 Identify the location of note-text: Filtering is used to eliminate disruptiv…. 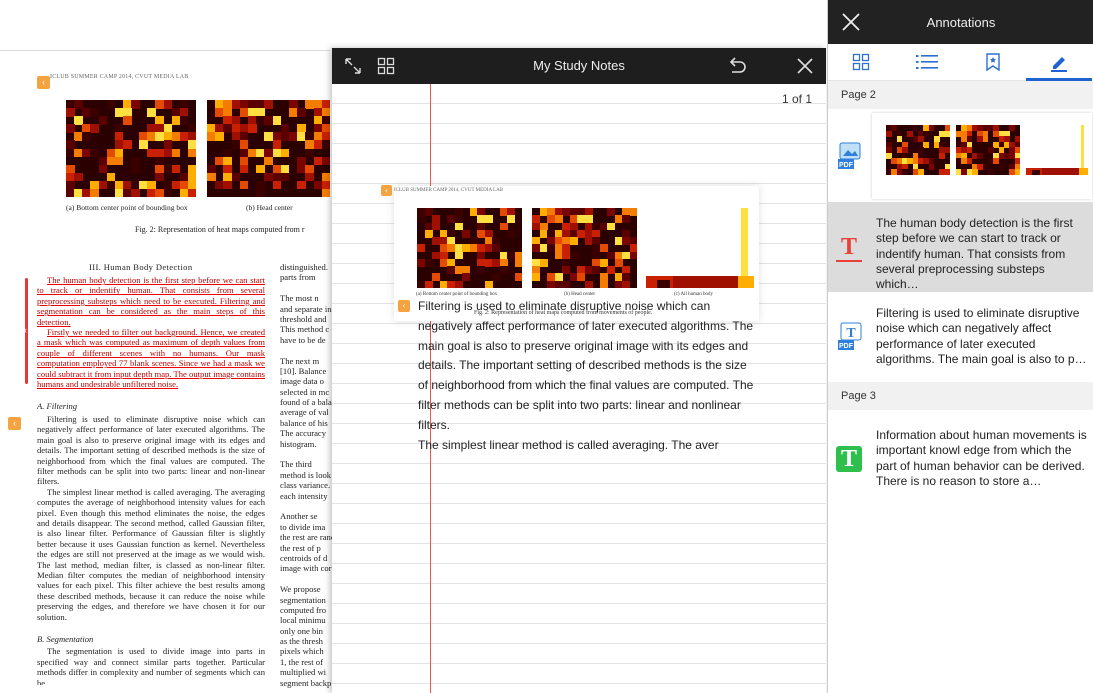
(585, 376).